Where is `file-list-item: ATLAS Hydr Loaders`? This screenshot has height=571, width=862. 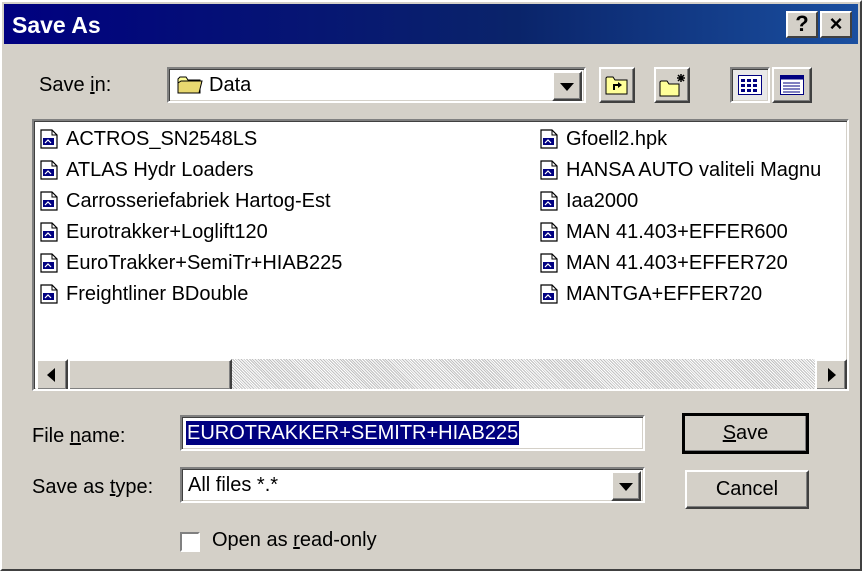
file-list-item: ATLAS Hydr Loaders is located at coordinates (147, 170).